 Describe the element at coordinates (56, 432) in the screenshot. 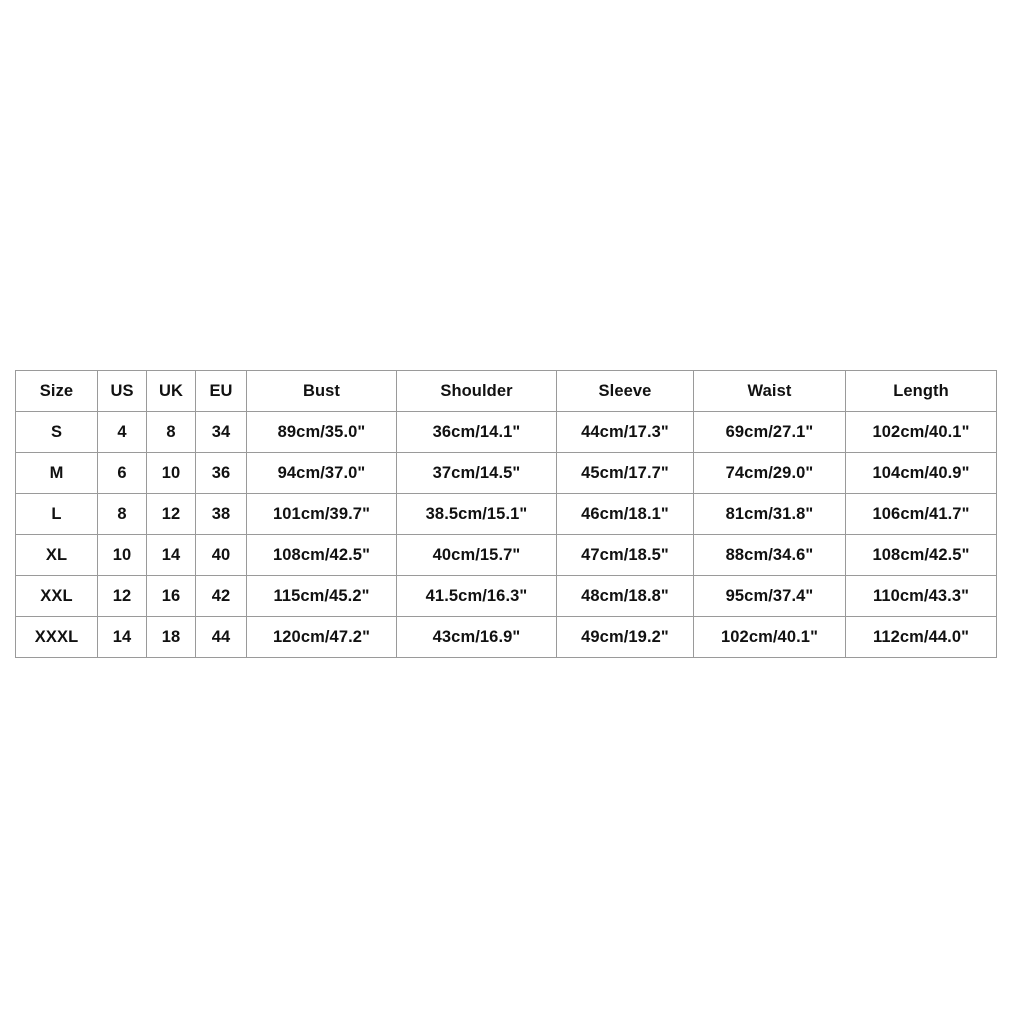

I see `cell-size: S` at that location.